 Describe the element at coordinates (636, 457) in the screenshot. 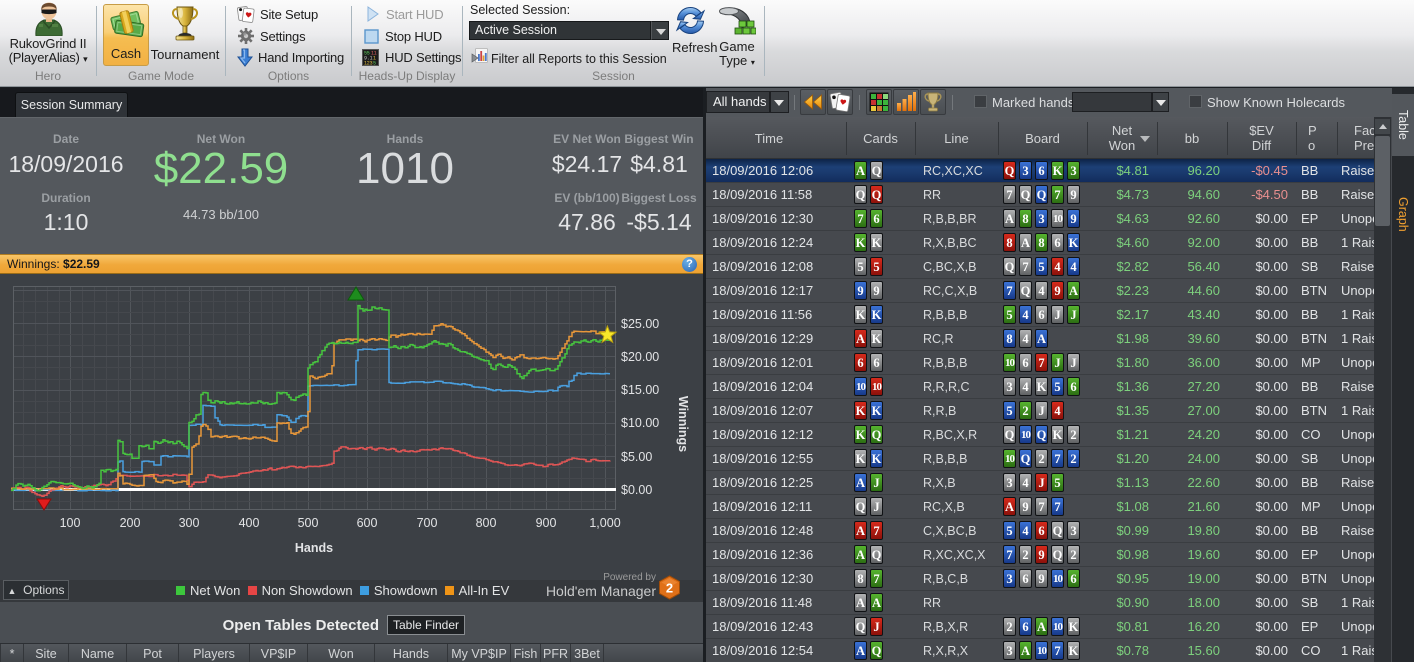

I see `svg-text: $5.00` at that location.